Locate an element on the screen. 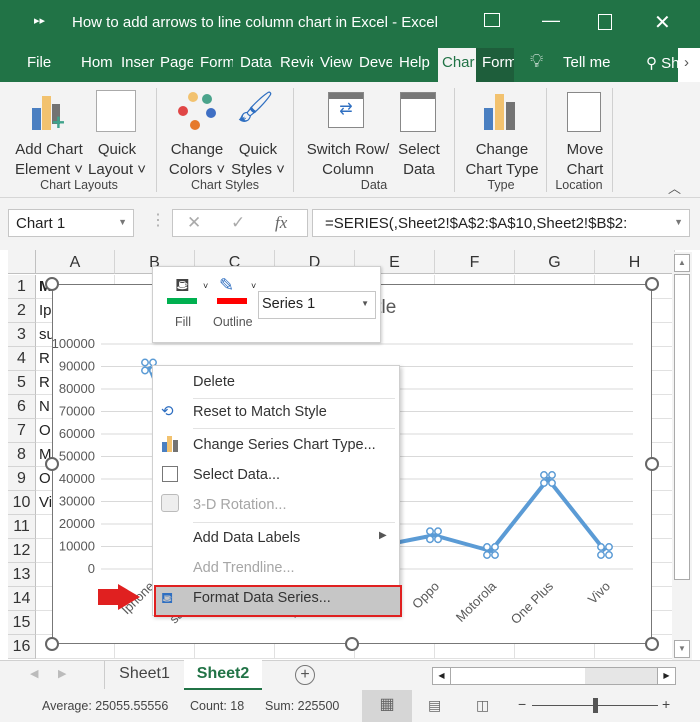  tab-page-layout: Page is located at coordinates (176, 62).